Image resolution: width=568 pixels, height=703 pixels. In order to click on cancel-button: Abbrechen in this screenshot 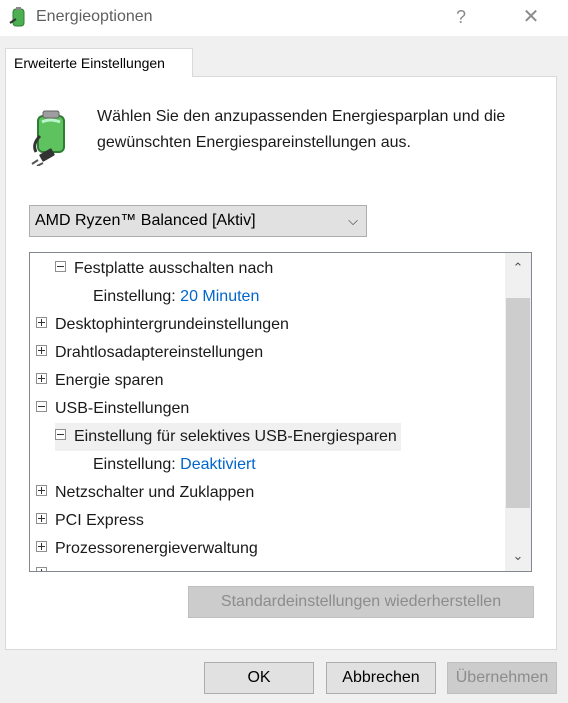, I will do `click(381, 678)`.